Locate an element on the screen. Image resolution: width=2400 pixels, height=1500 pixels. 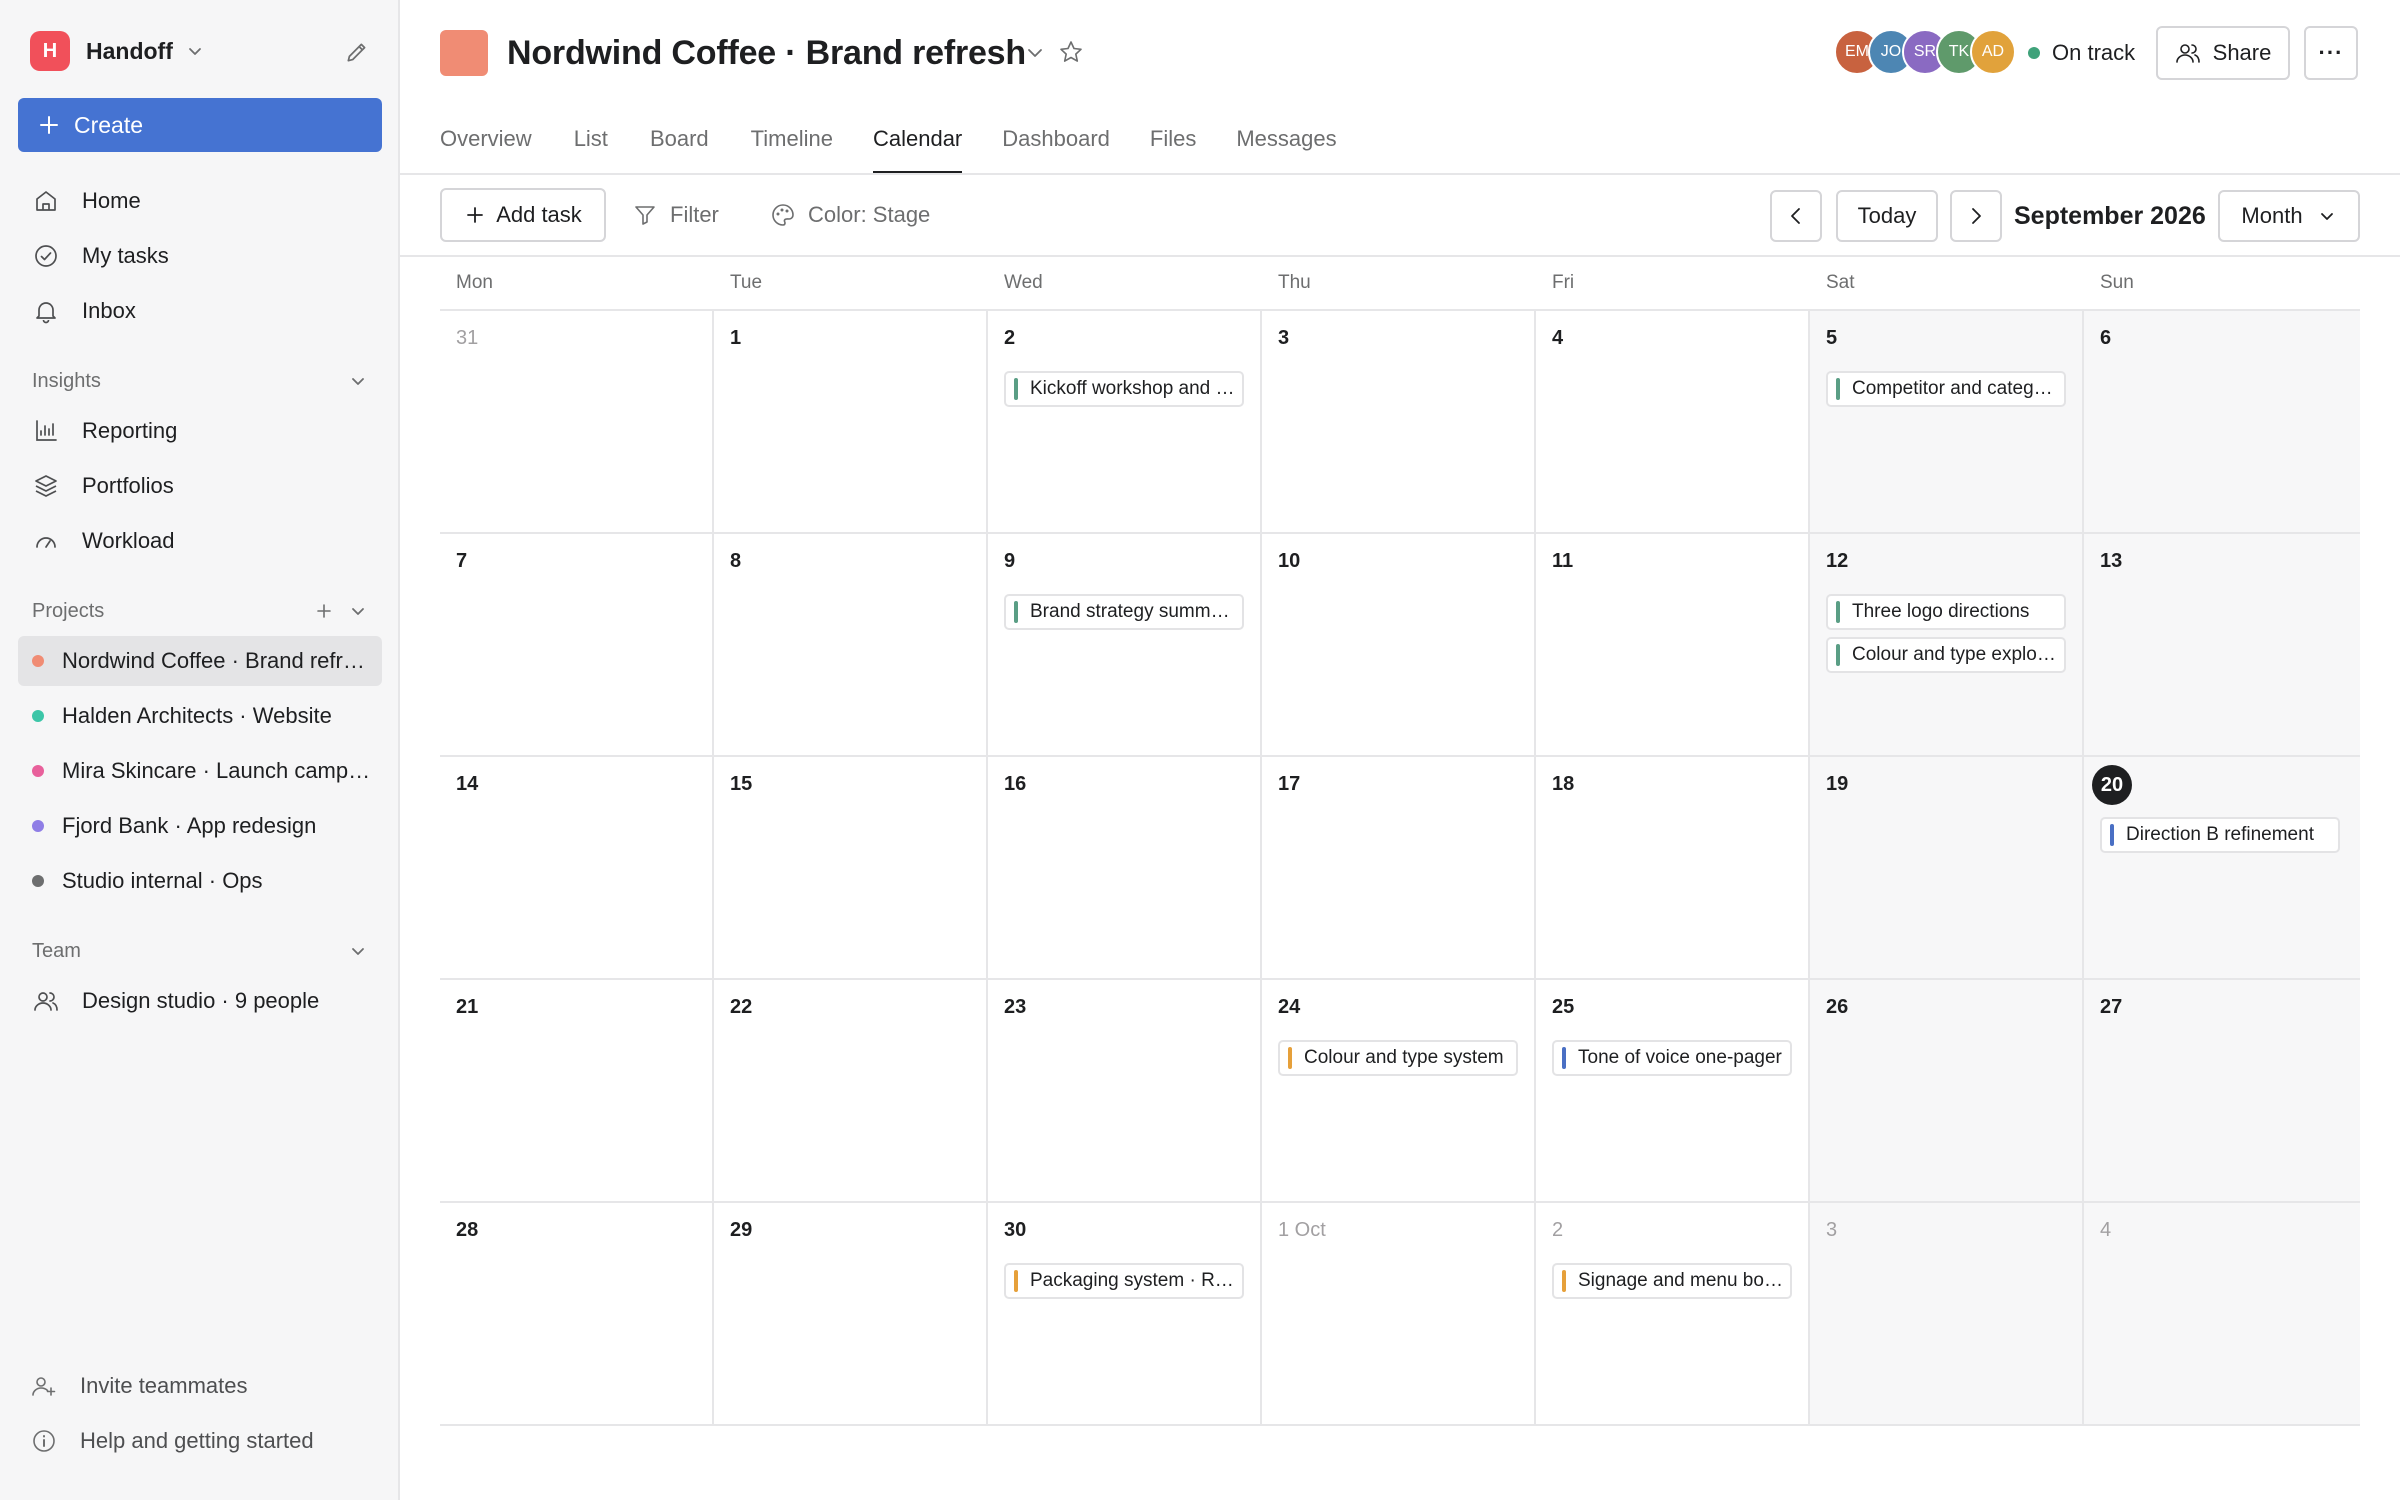
more-options-button: ··· is located at coordinates (2331, 53).